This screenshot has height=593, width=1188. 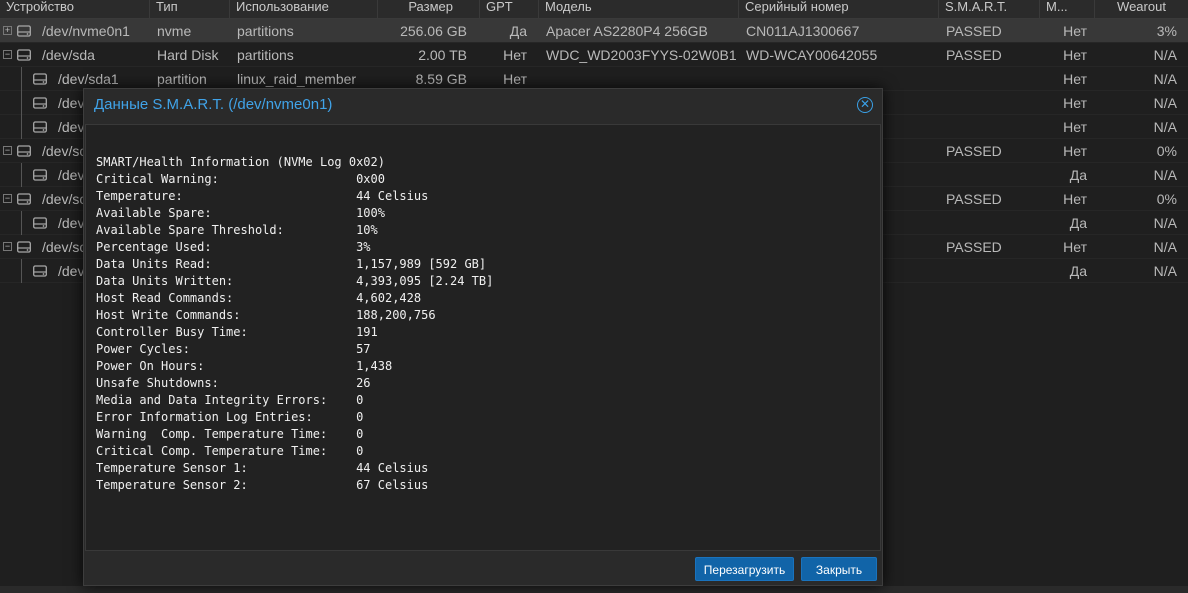 What do you see at coordinates (839, 569) in the screenshot?
I see `close-button: Закрыть` at bounding box center [839, 569].